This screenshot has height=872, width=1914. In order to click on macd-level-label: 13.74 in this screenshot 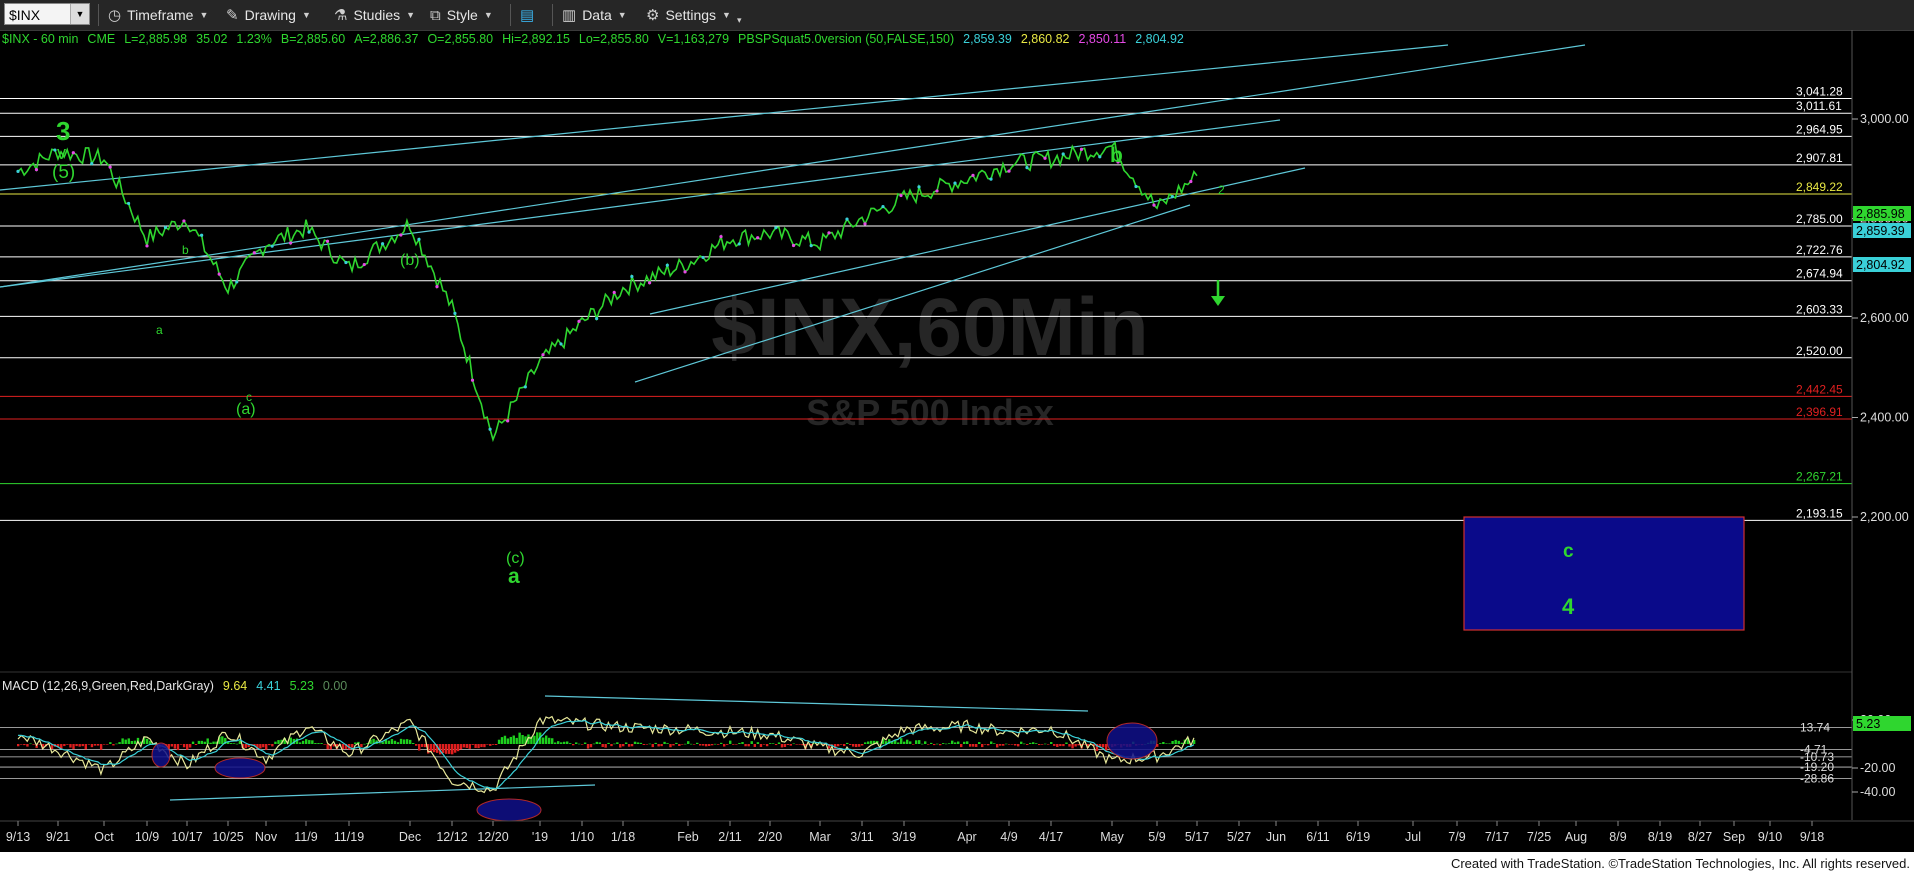, I will do `click(1815, 728)`.